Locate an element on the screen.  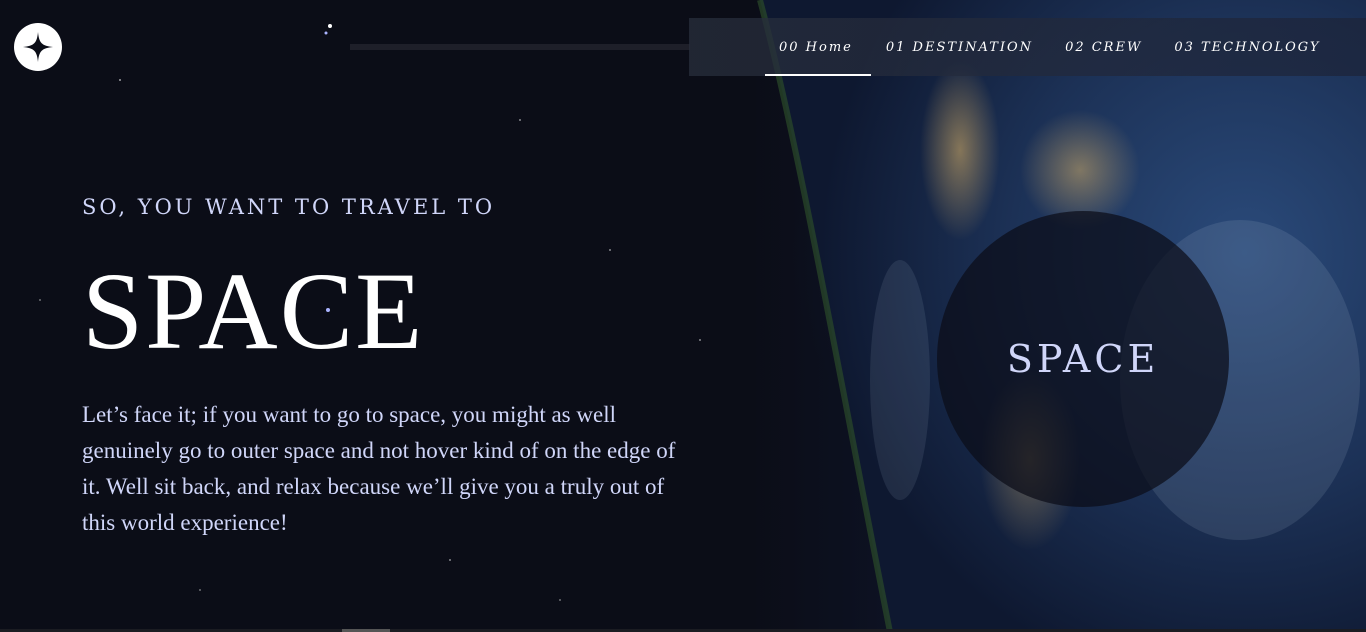
nav-item-crew: 02 CREW is located at coordinates (1103, 47).